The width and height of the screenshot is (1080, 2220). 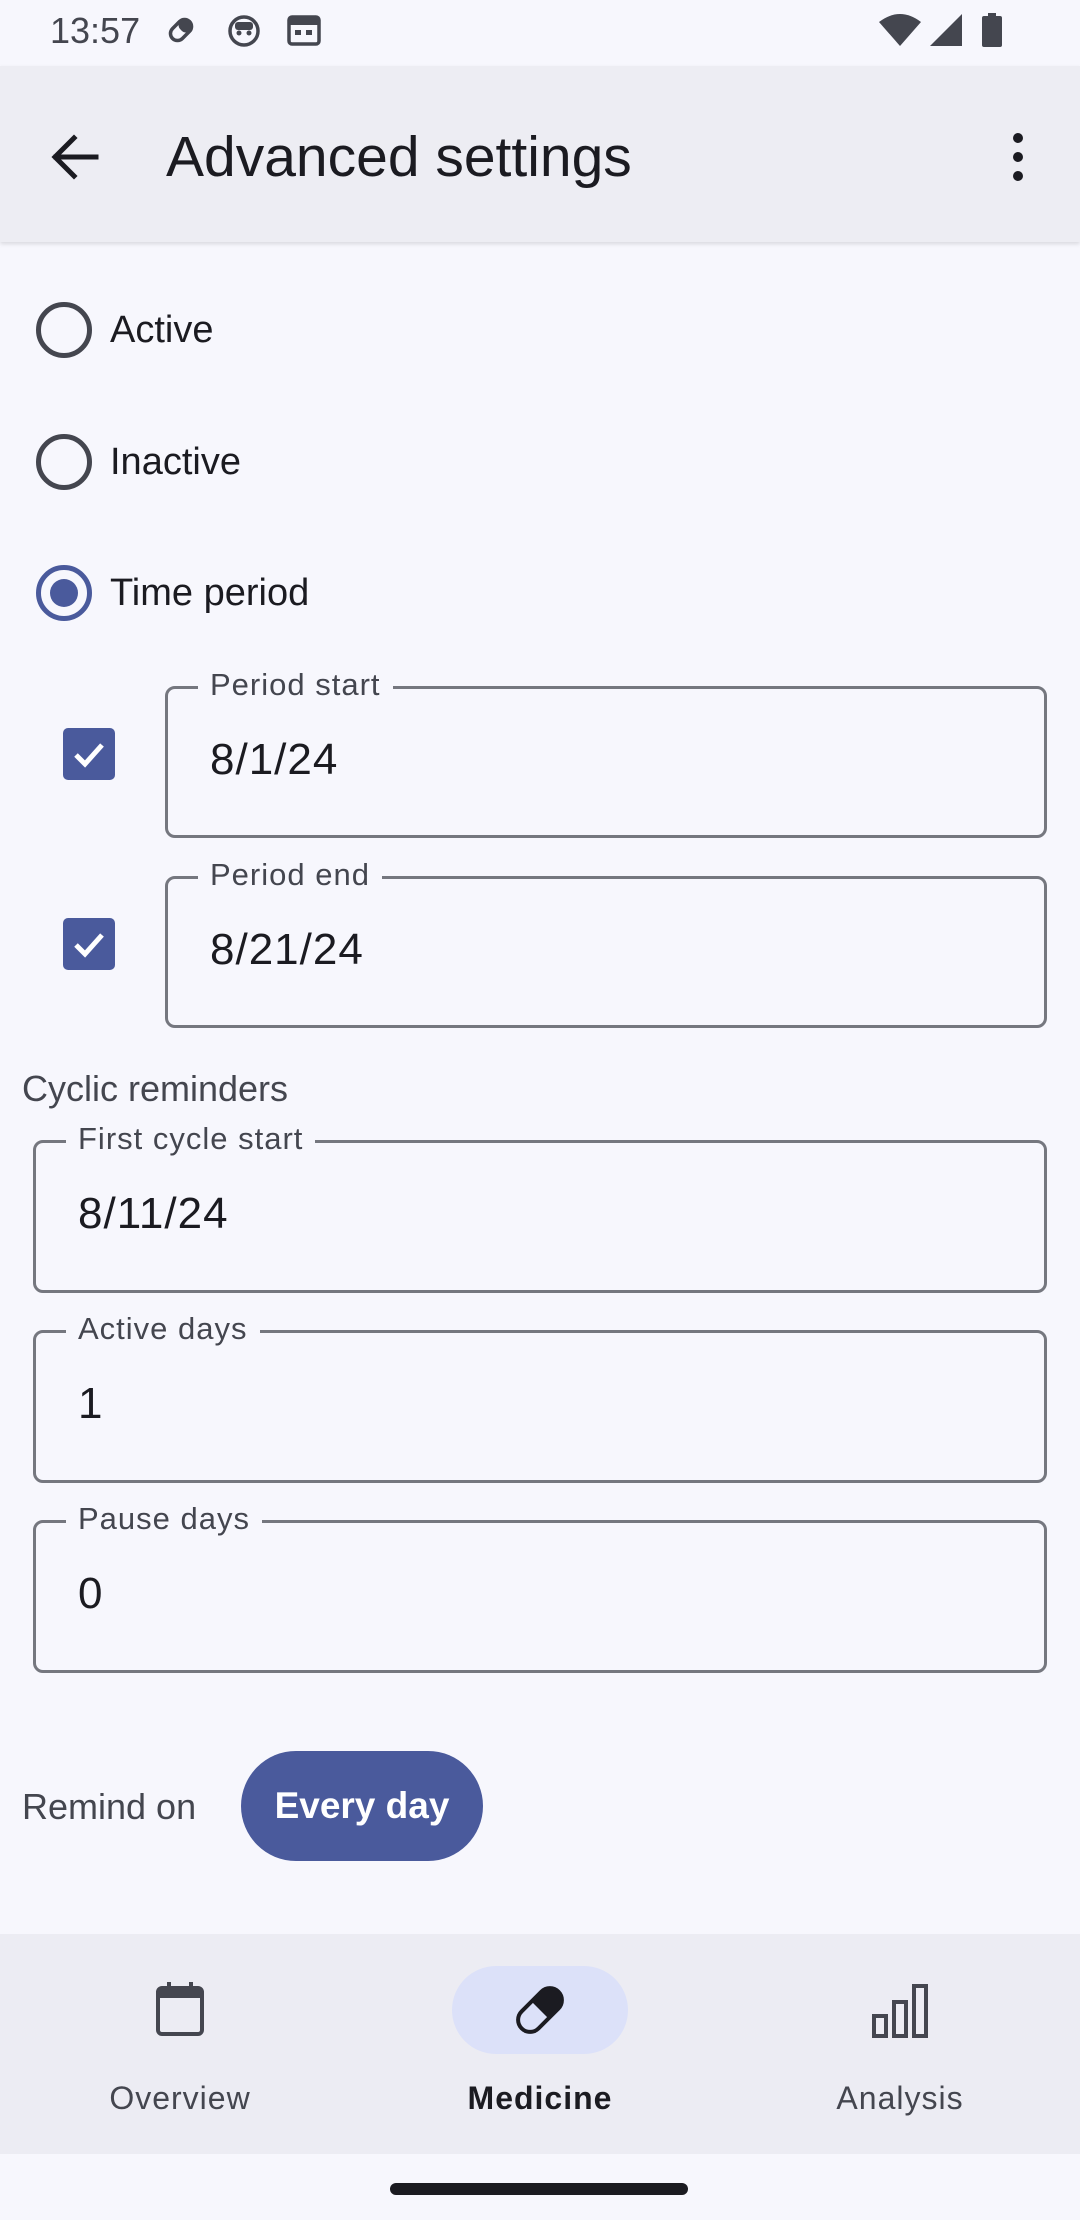 I want to click on page-title: Advanced settings, so click(x=399, y=157).